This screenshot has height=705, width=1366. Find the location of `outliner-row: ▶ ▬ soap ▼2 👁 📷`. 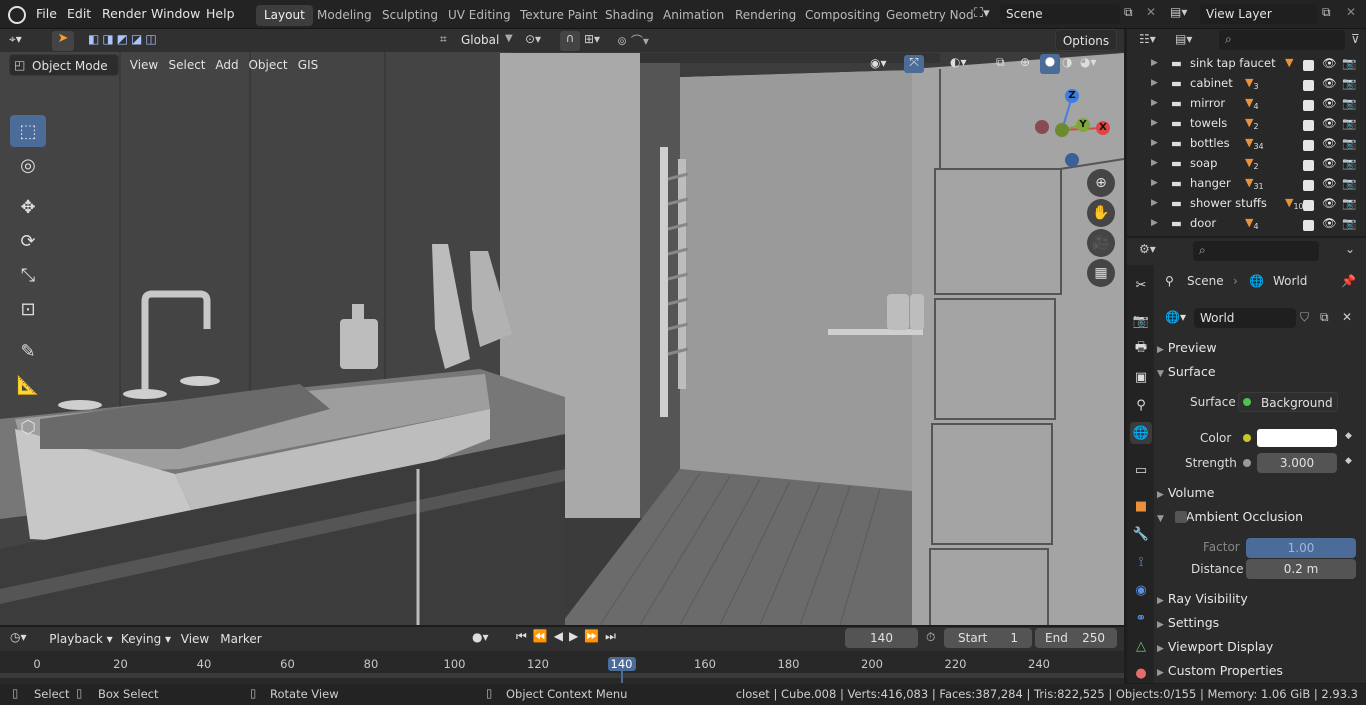

outliner-row: ▶ ▬ soap ▼2 👁 📷 is located at coordinates (1246, 163).